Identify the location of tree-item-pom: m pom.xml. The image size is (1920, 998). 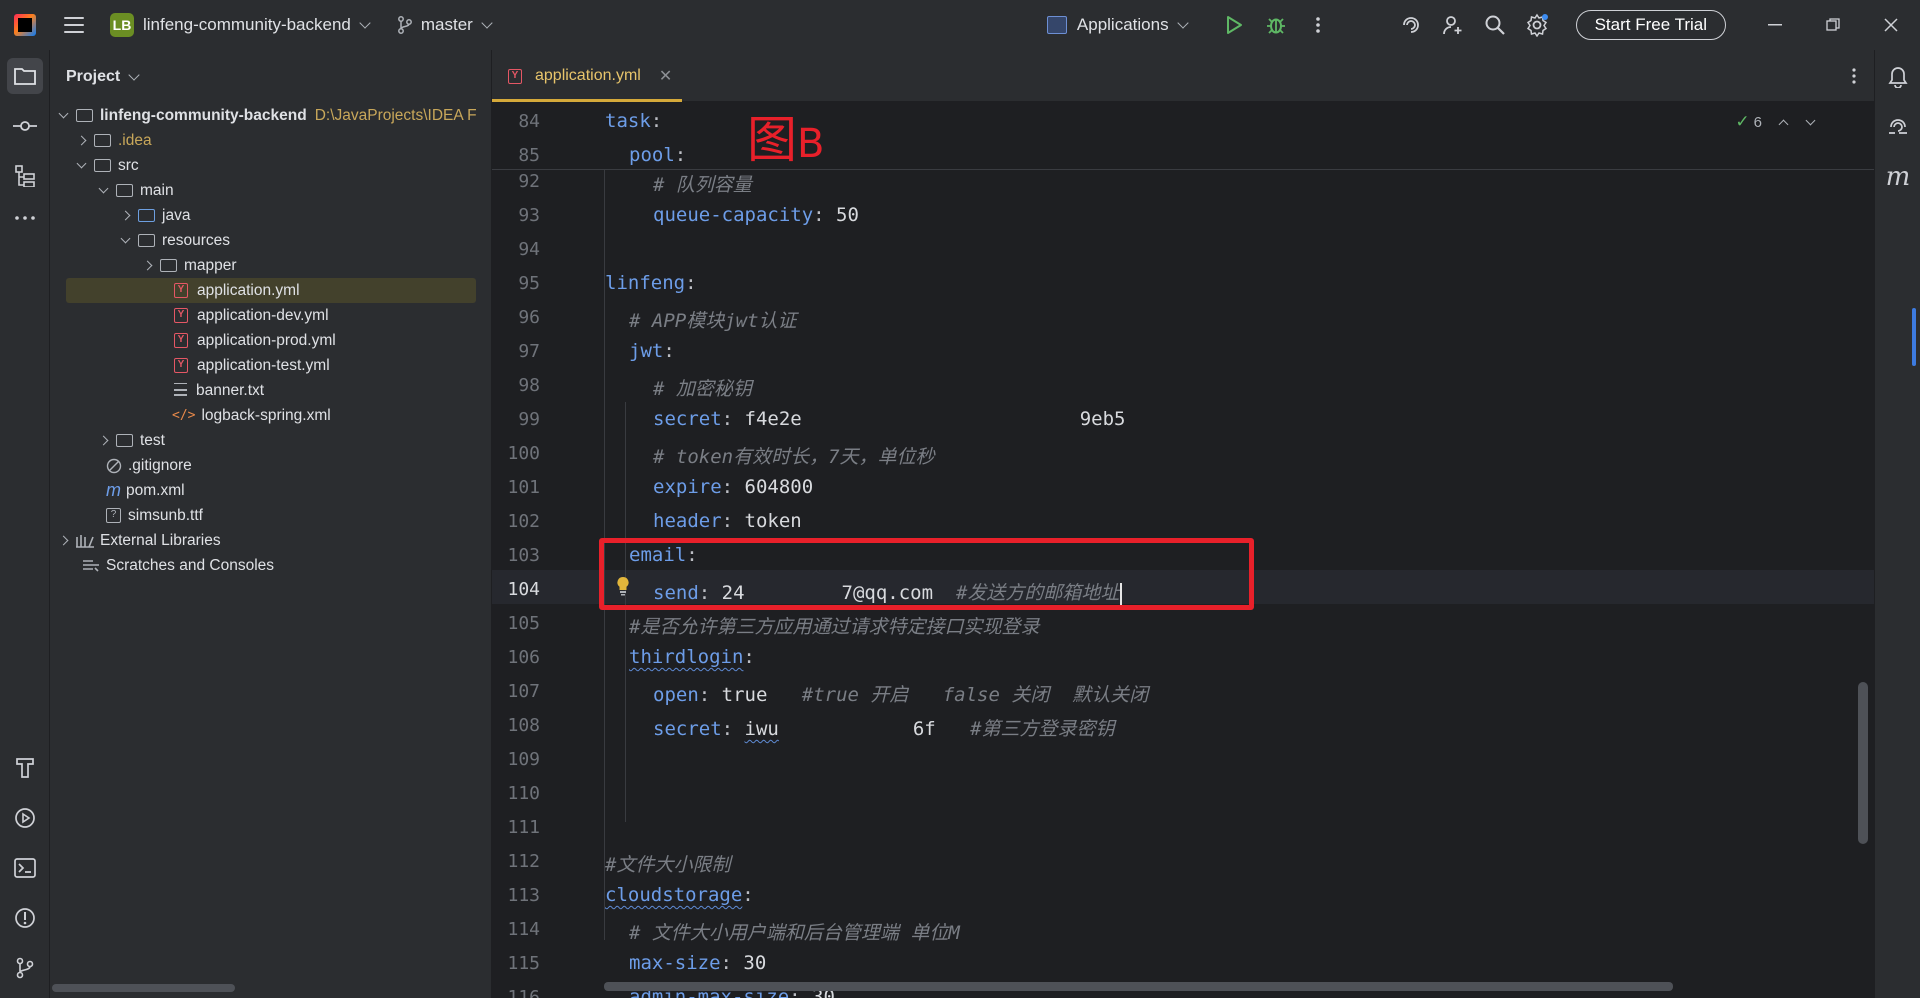
(145, 490).